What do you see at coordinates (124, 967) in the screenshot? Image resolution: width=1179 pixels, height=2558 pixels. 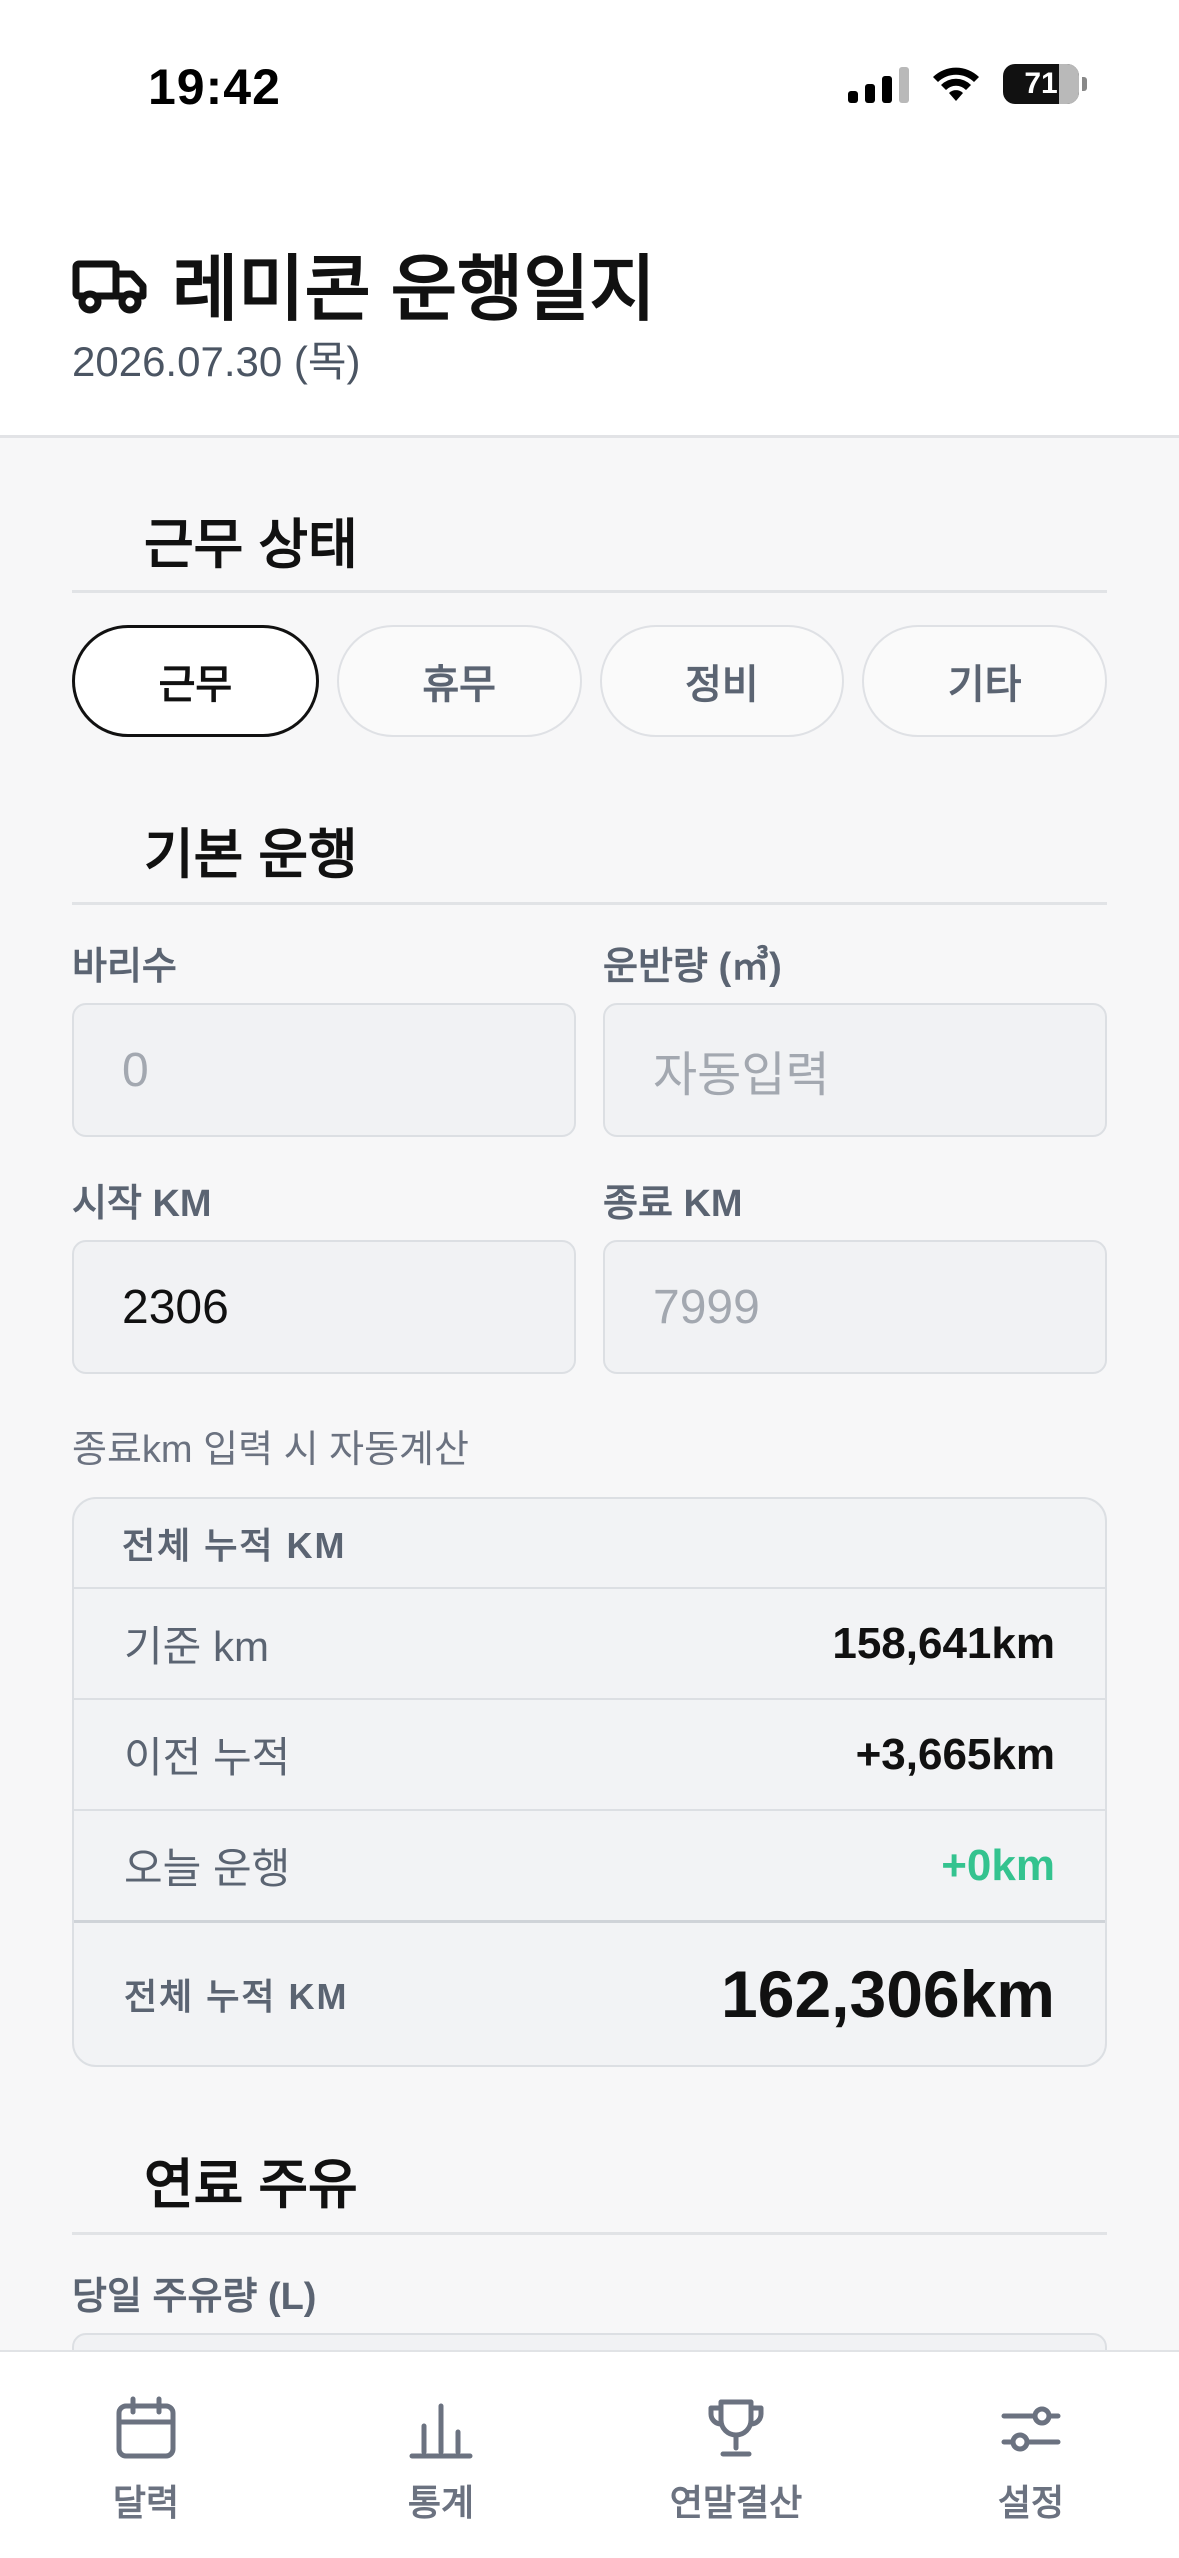 I see `trips-label: 바리수` at bounding box center [124, 967].